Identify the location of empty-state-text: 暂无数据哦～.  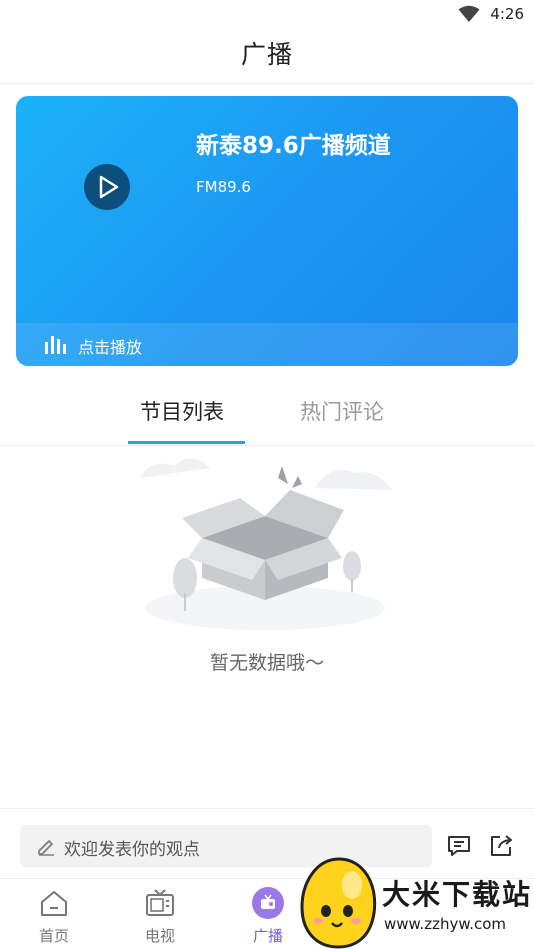
(266, 663).